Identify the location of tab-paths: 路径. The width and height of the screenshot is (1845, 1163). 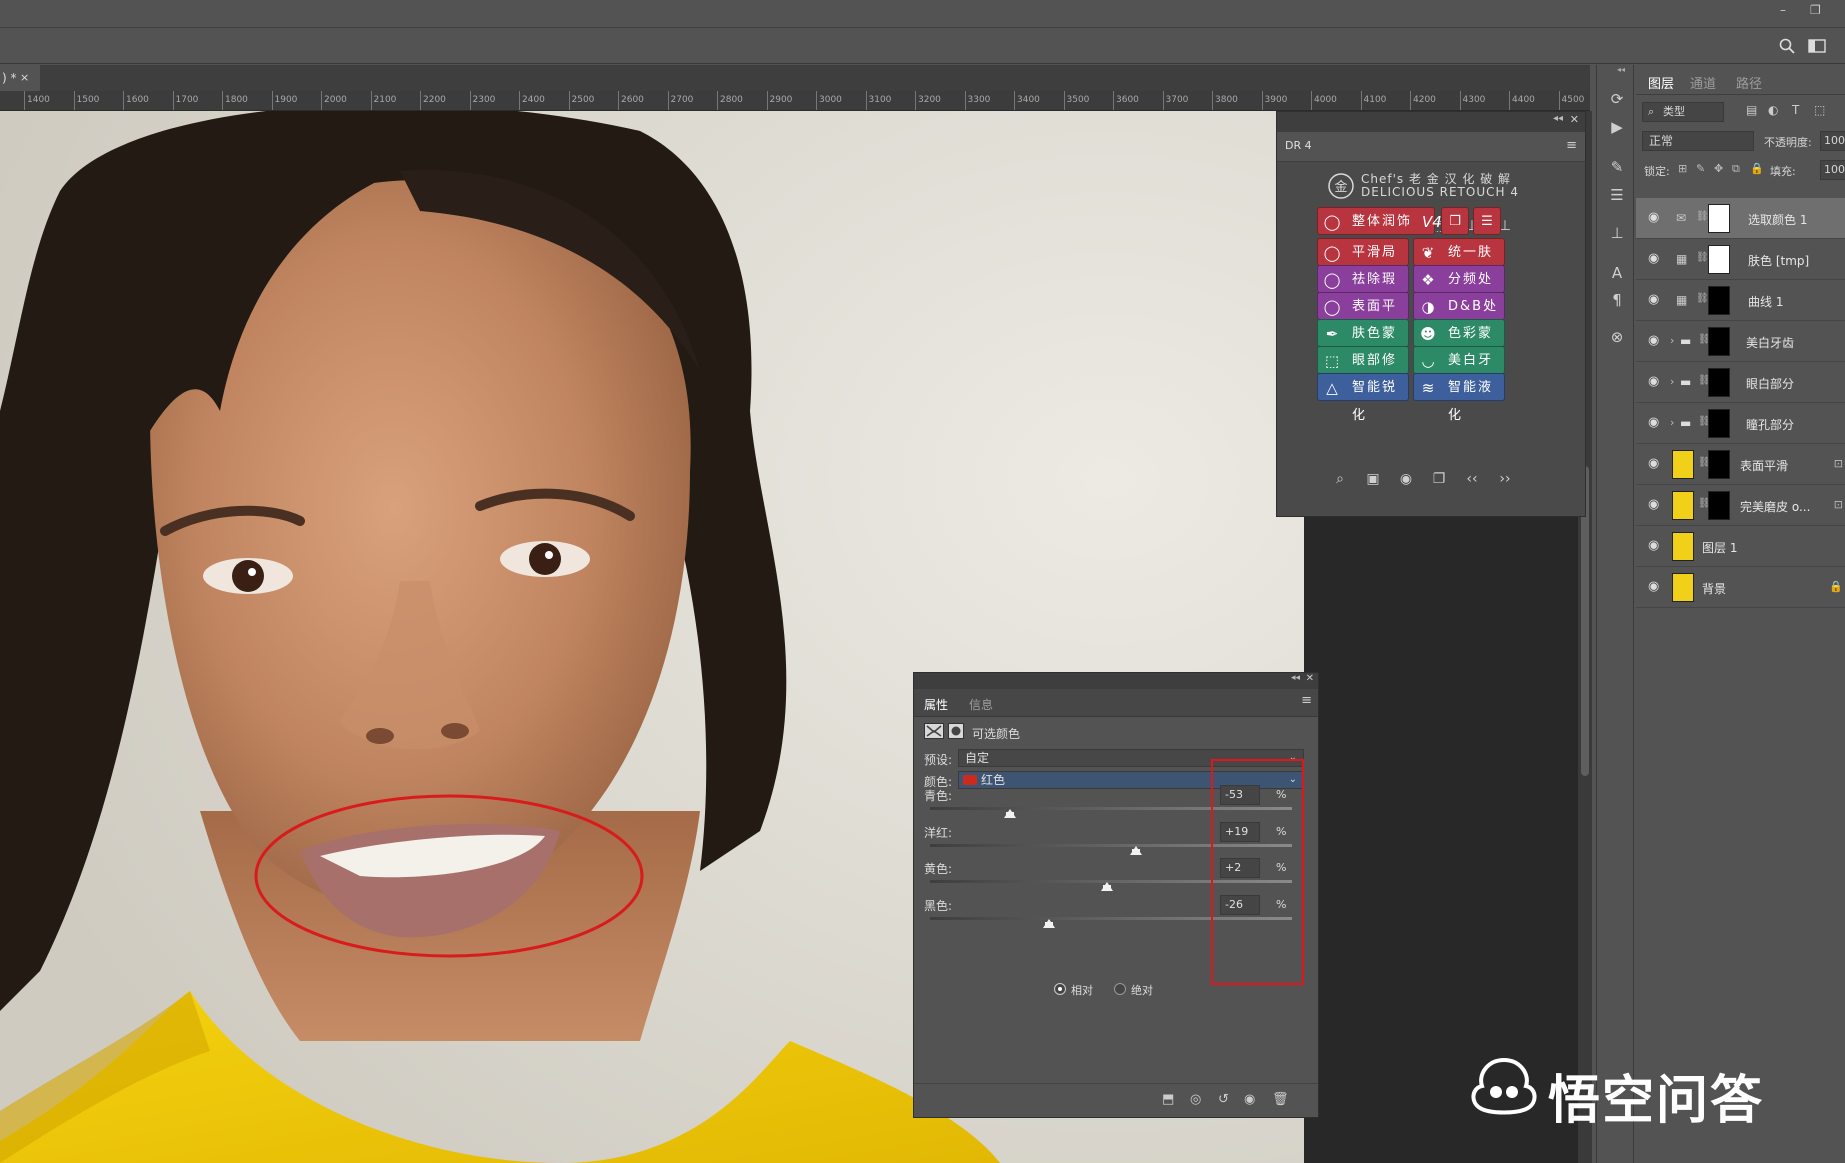
(1749, 82).